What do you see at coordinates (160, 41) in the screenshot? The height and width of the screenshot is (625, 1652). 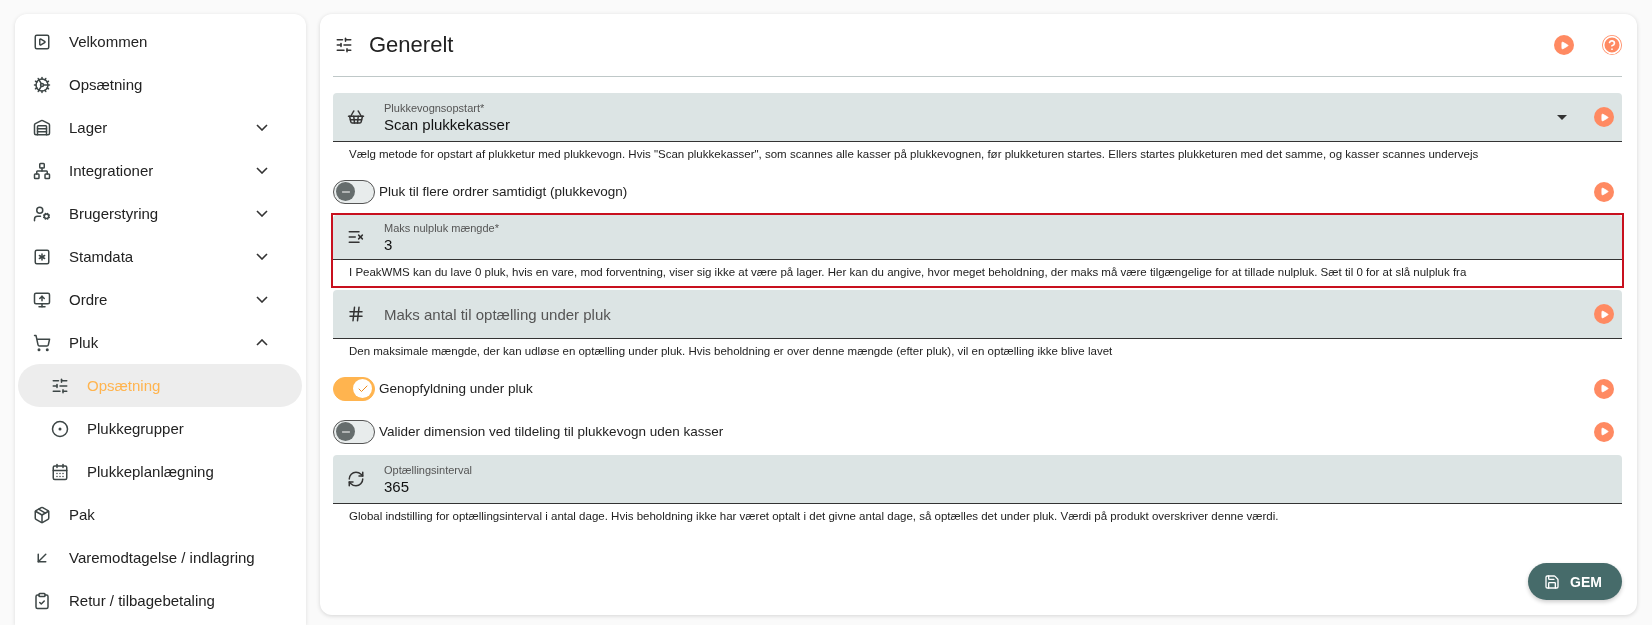 I see `sidebar-item: Velkommen` at bounding box center [160, 41].